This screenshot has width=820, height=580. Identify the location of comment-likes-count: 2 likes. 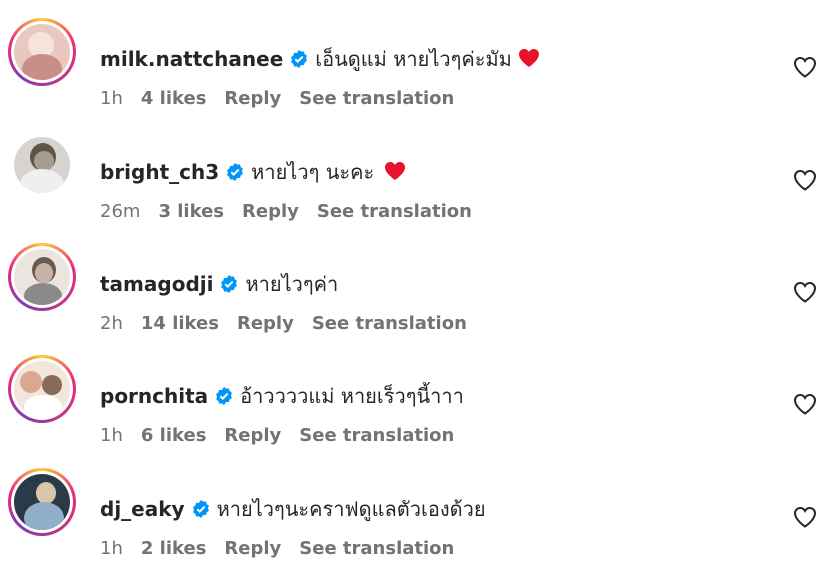
(174, 548).